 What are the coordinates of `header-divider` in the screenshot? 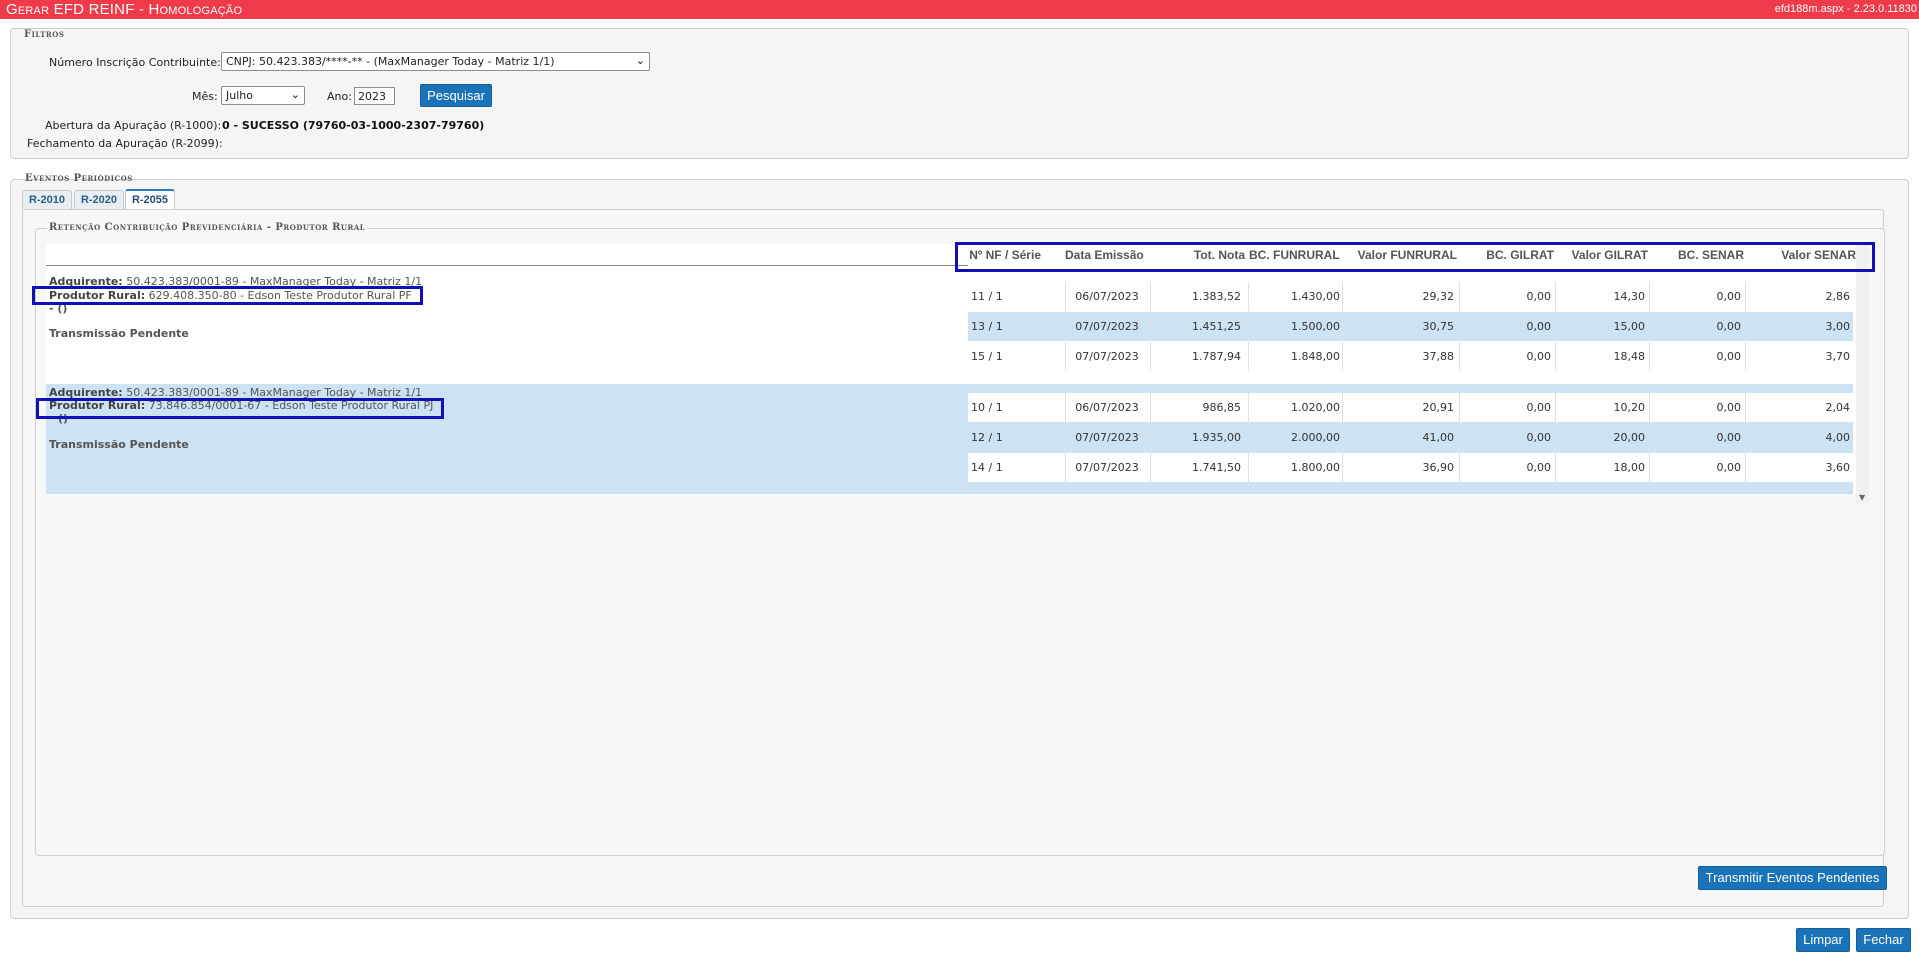 It's located at (507, 265).